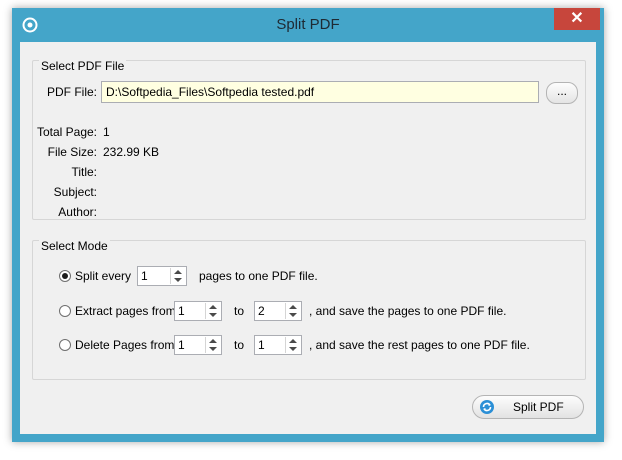 This screenshot has height=460, width=622. Describe the element at coordinates (65, 345) in the screenshot. I see `delete-pages-radio` at that location.